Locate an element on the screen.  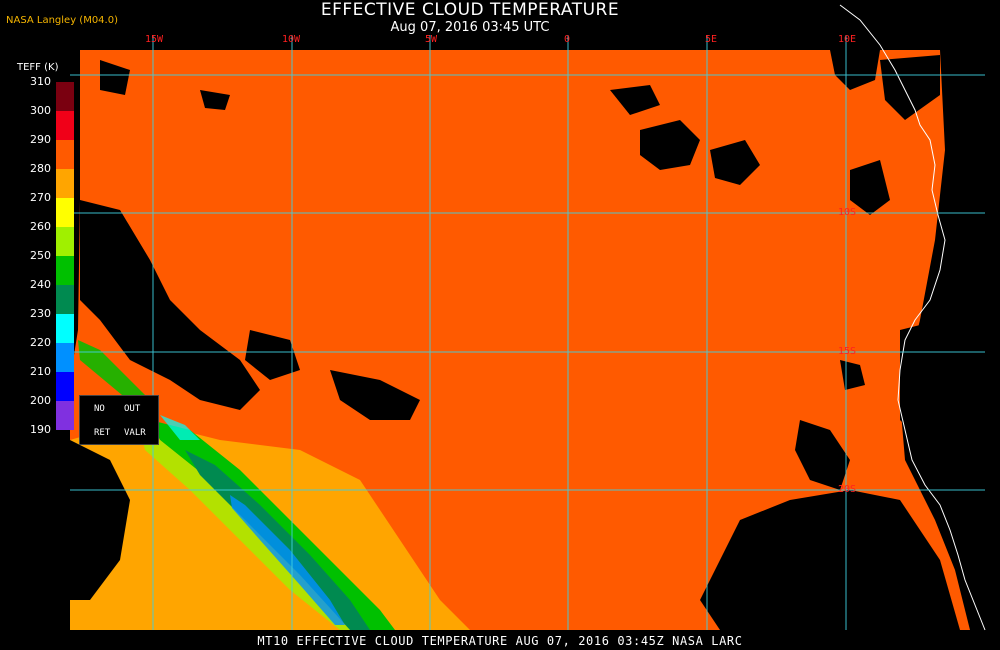
colorbar is located at coordinates (65, 256).